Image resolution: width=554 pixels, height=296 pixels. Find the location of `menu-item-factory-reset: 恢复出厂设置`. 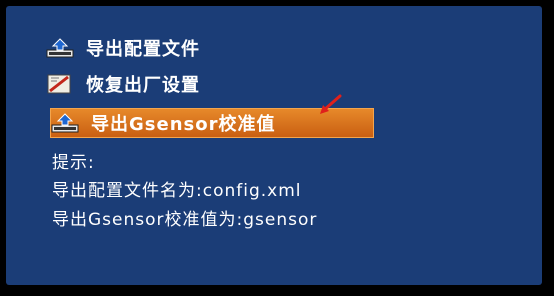

menu-item-factory-reset: 恢复出厂设置 is located at coordinates (123, 84).